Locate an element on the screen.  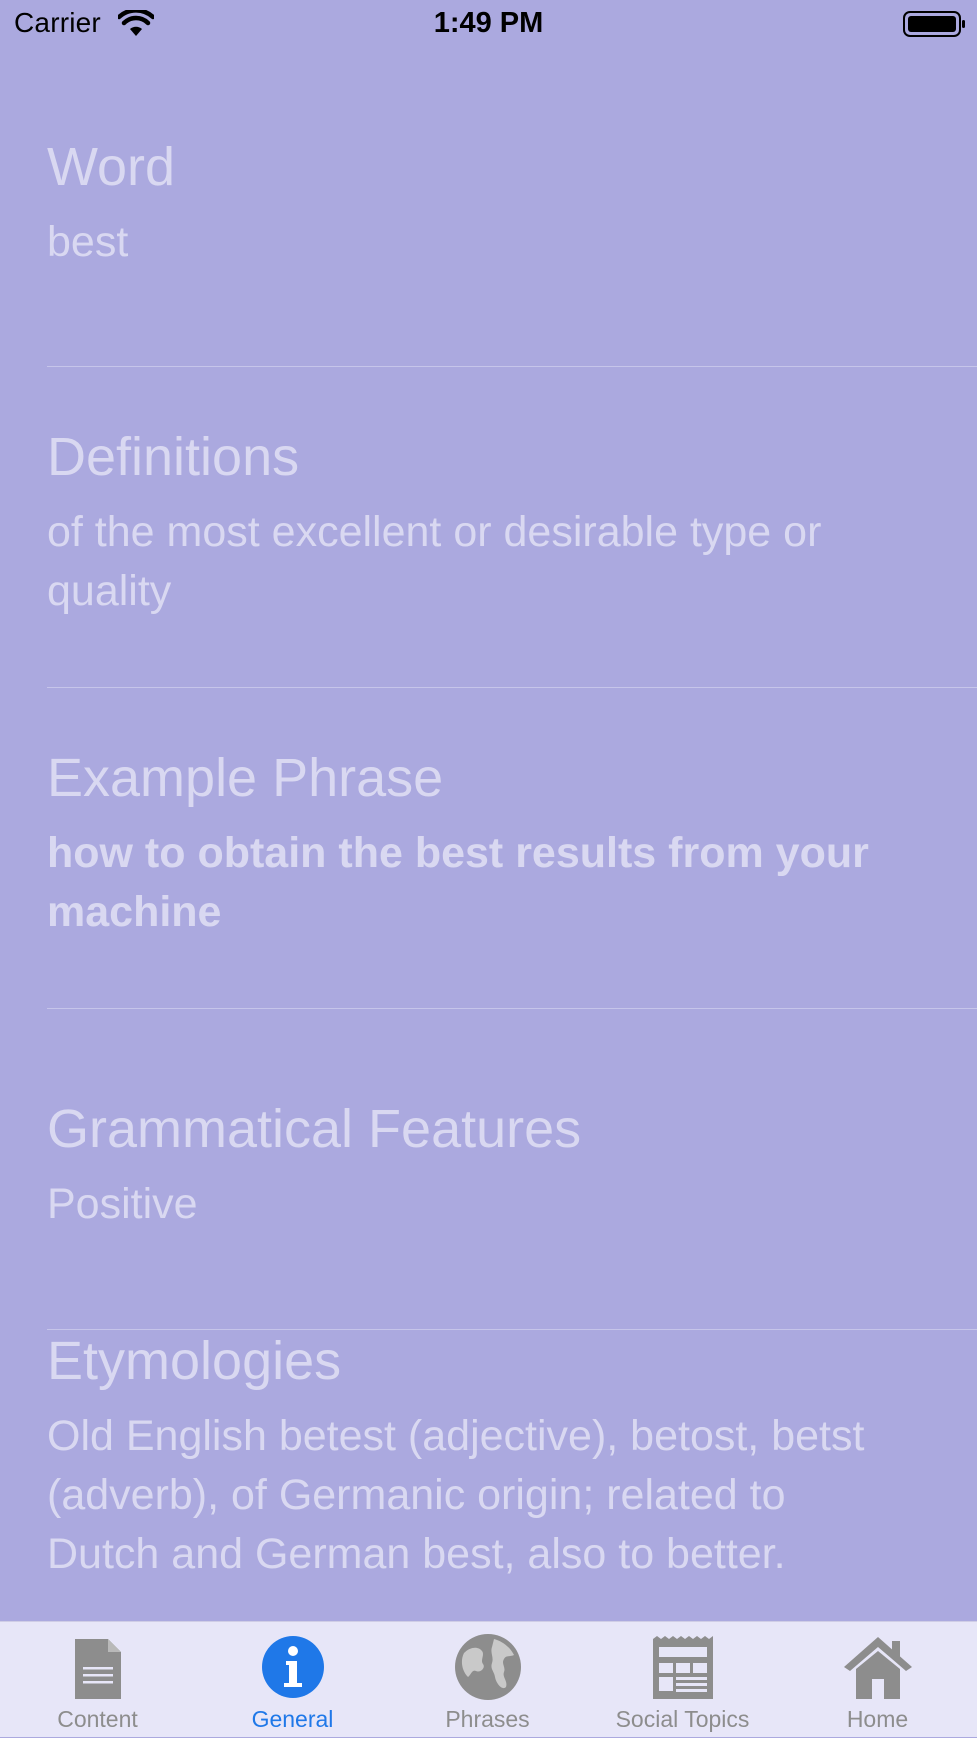
section-body: Positive is located at coordinates (122, 1204).